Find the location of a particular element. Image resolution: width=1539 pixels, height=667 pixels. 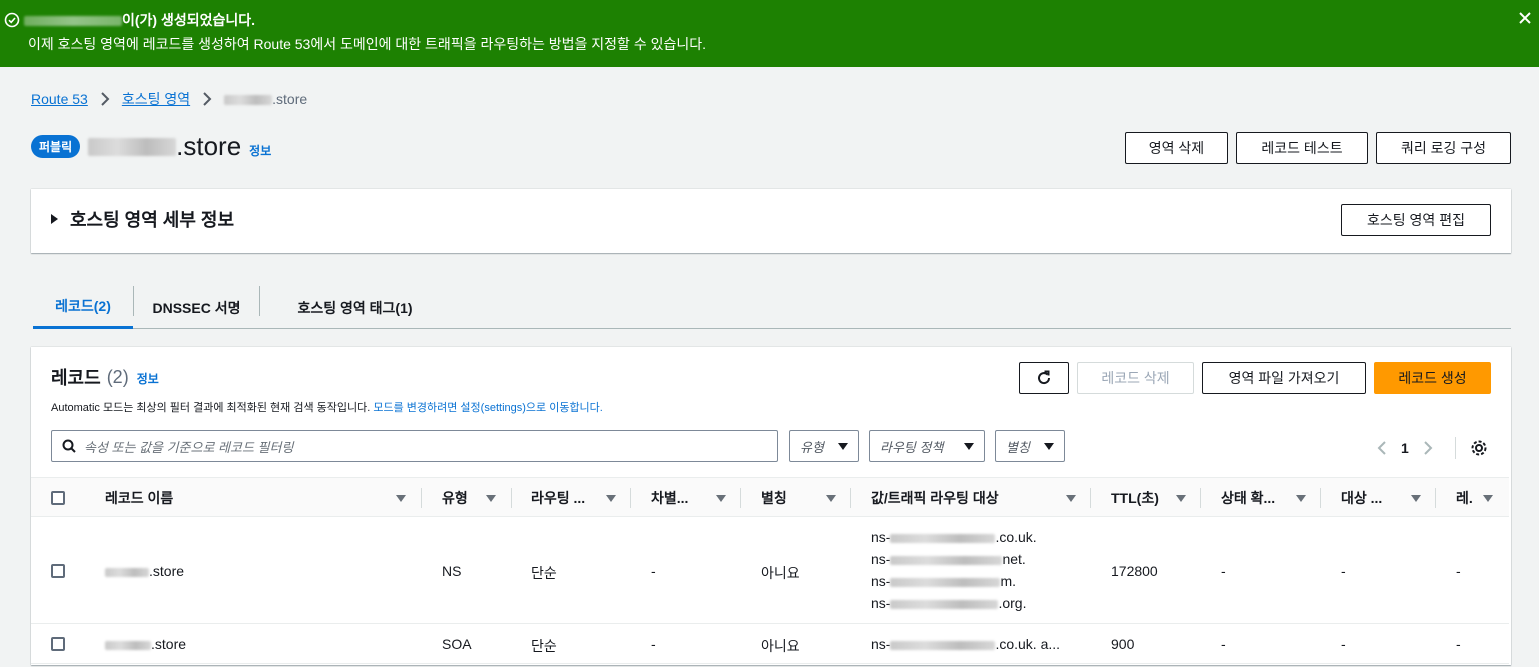

create-record-button: 레코드 생성 is located at coordinates (1432, 378).